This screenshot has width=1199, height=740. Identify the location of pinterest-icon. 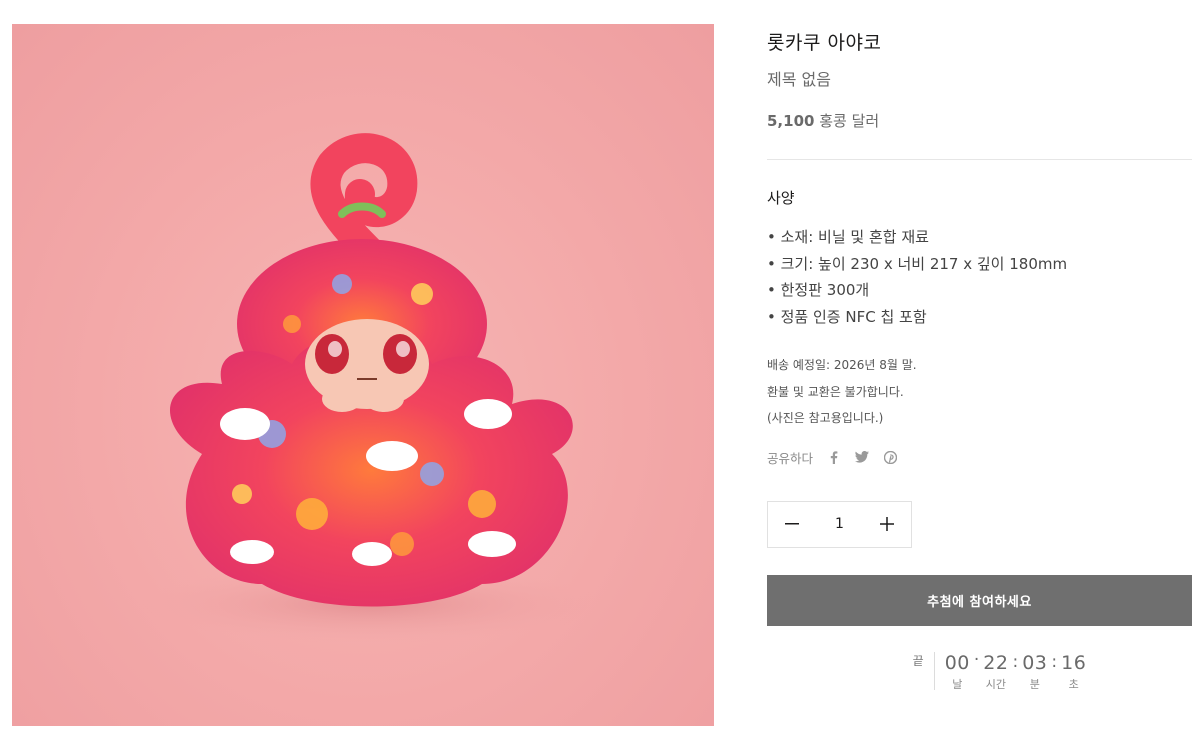
(890, 457).